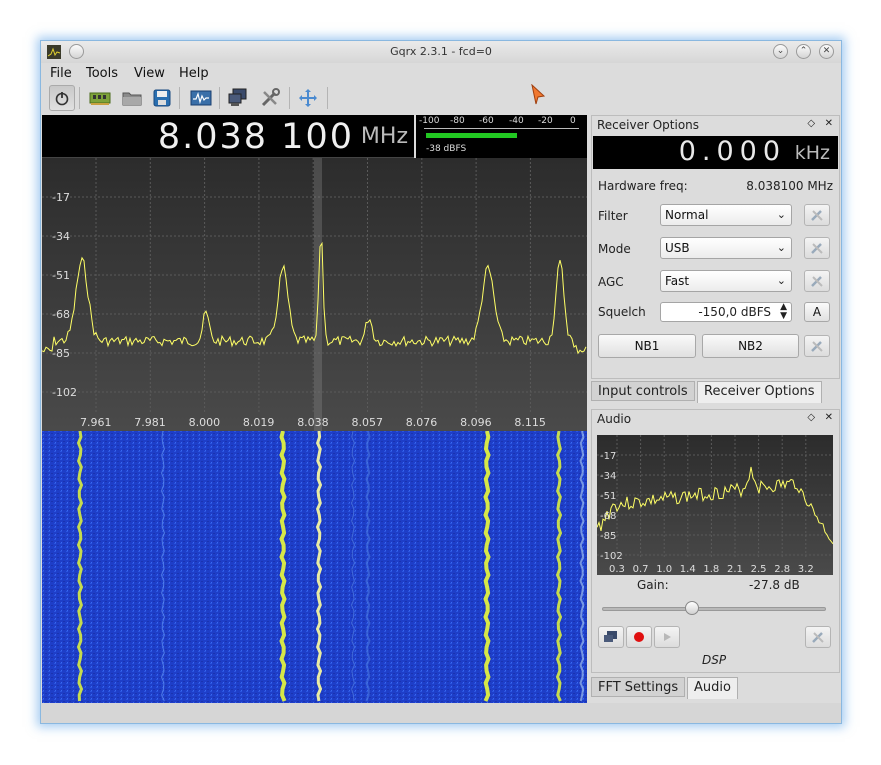 The height and width of the screenshot is (765, 881). I want to click on frequency-display: 8.038 100 MHz, so click(228, 136).